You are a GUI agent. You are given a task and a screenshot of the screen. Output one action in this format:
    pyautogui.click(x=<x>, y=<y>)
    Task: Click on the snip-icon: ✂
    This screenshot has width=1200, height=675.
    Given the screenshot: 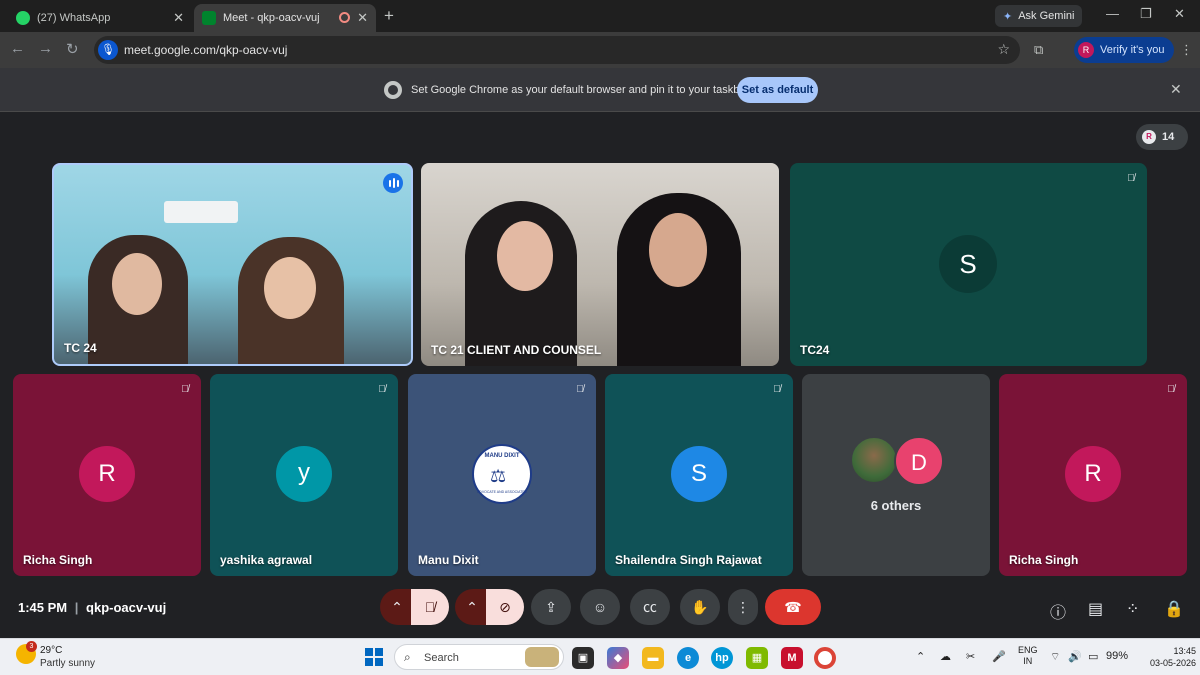 What is the action you would take?
    pyautogui.click(x=970, y=656)
    